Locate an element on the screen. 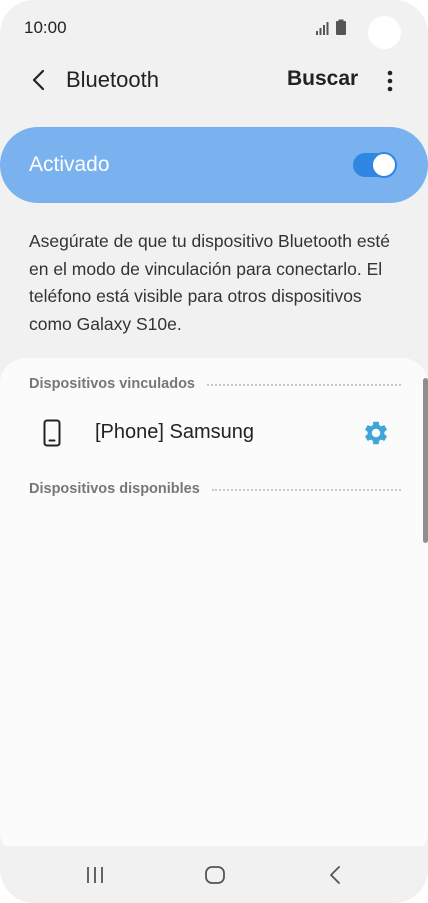 Image resolution: width=428 pixels, height=903 pixels. back-button is located at coordinates (39, 80).